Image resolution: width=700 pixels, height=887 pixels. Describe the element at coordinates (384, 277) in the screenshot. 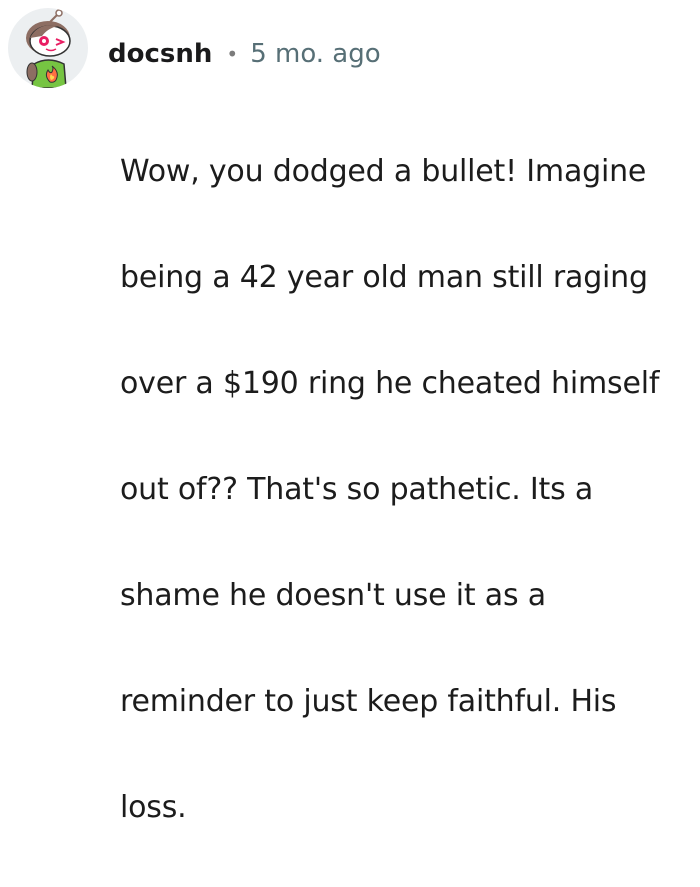

I see `comment-line: being a 42 year old man still raging` at that location.